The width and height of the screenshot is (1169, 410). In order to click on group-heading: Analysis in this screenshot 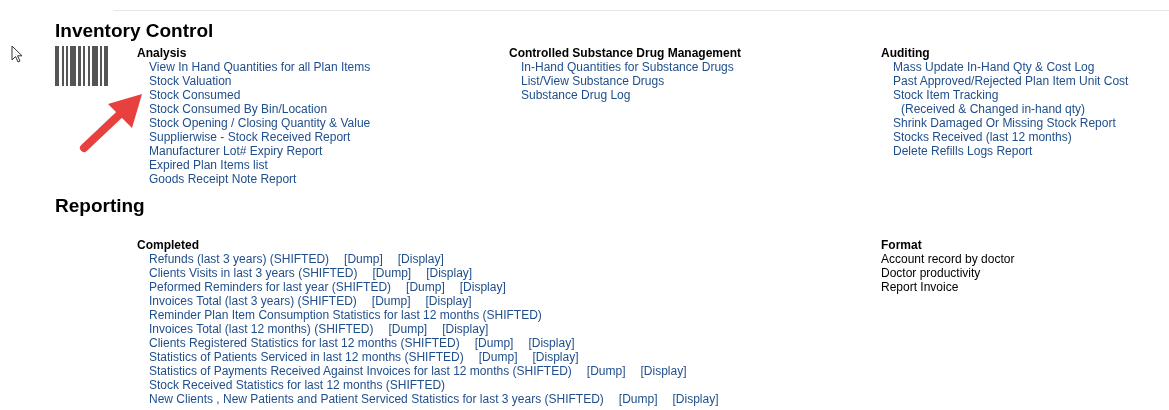, I will do `click(162, 53)`.